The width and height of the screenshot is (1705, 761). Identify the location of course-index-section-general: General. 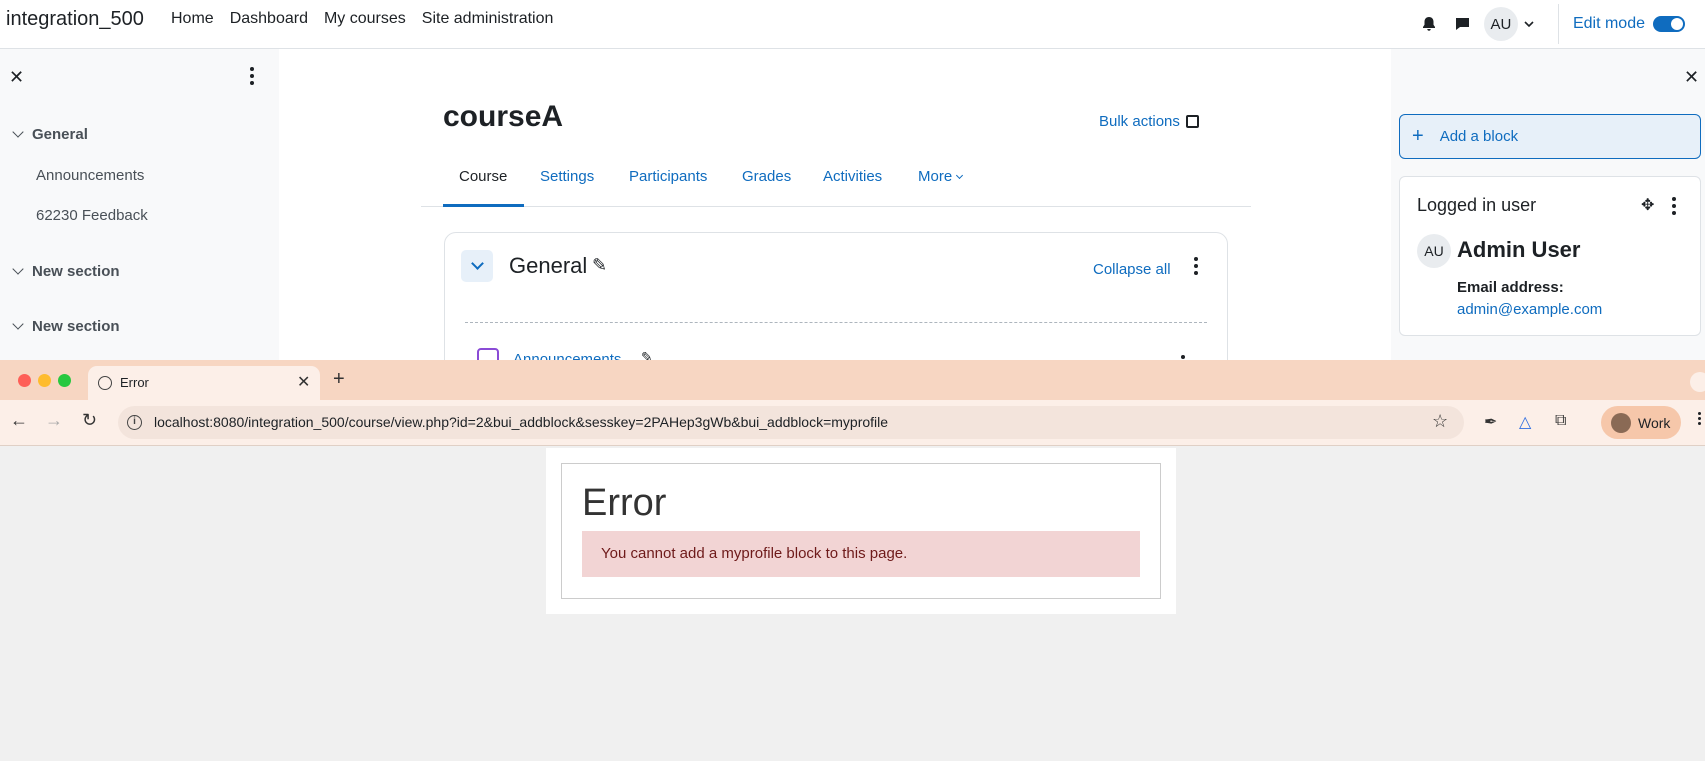
(50, 134).